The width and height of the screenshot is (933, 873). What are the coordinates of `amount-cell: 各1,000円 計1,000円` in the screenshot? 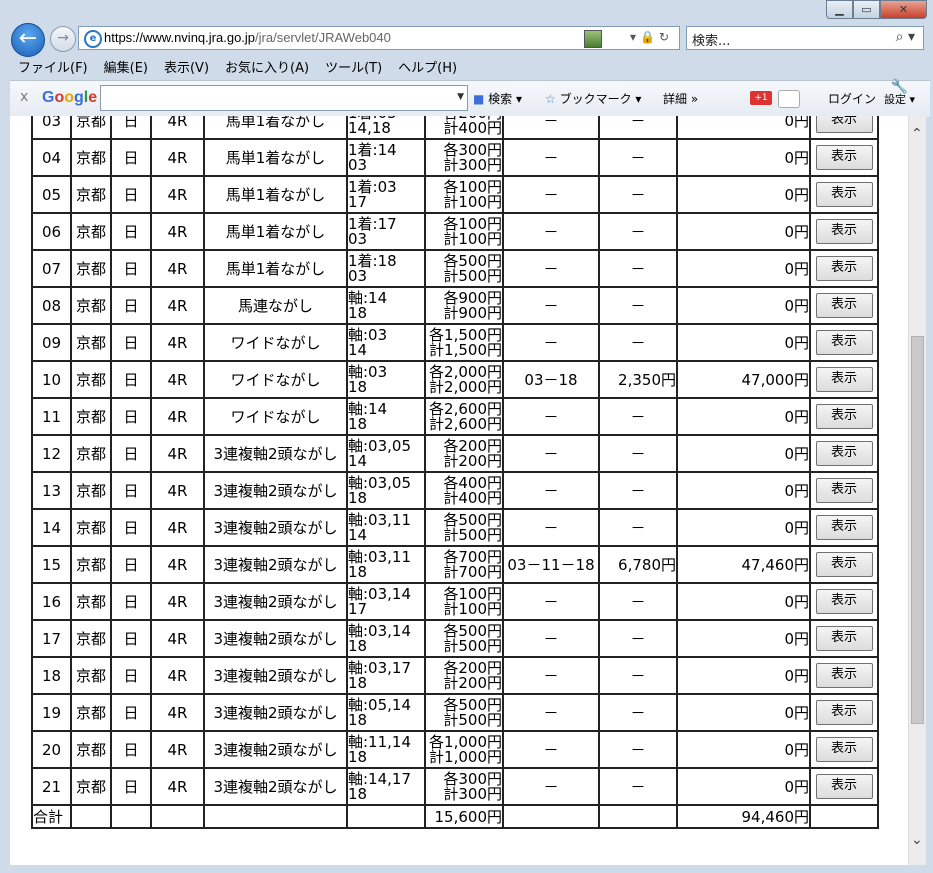 It's located at (464, 749).